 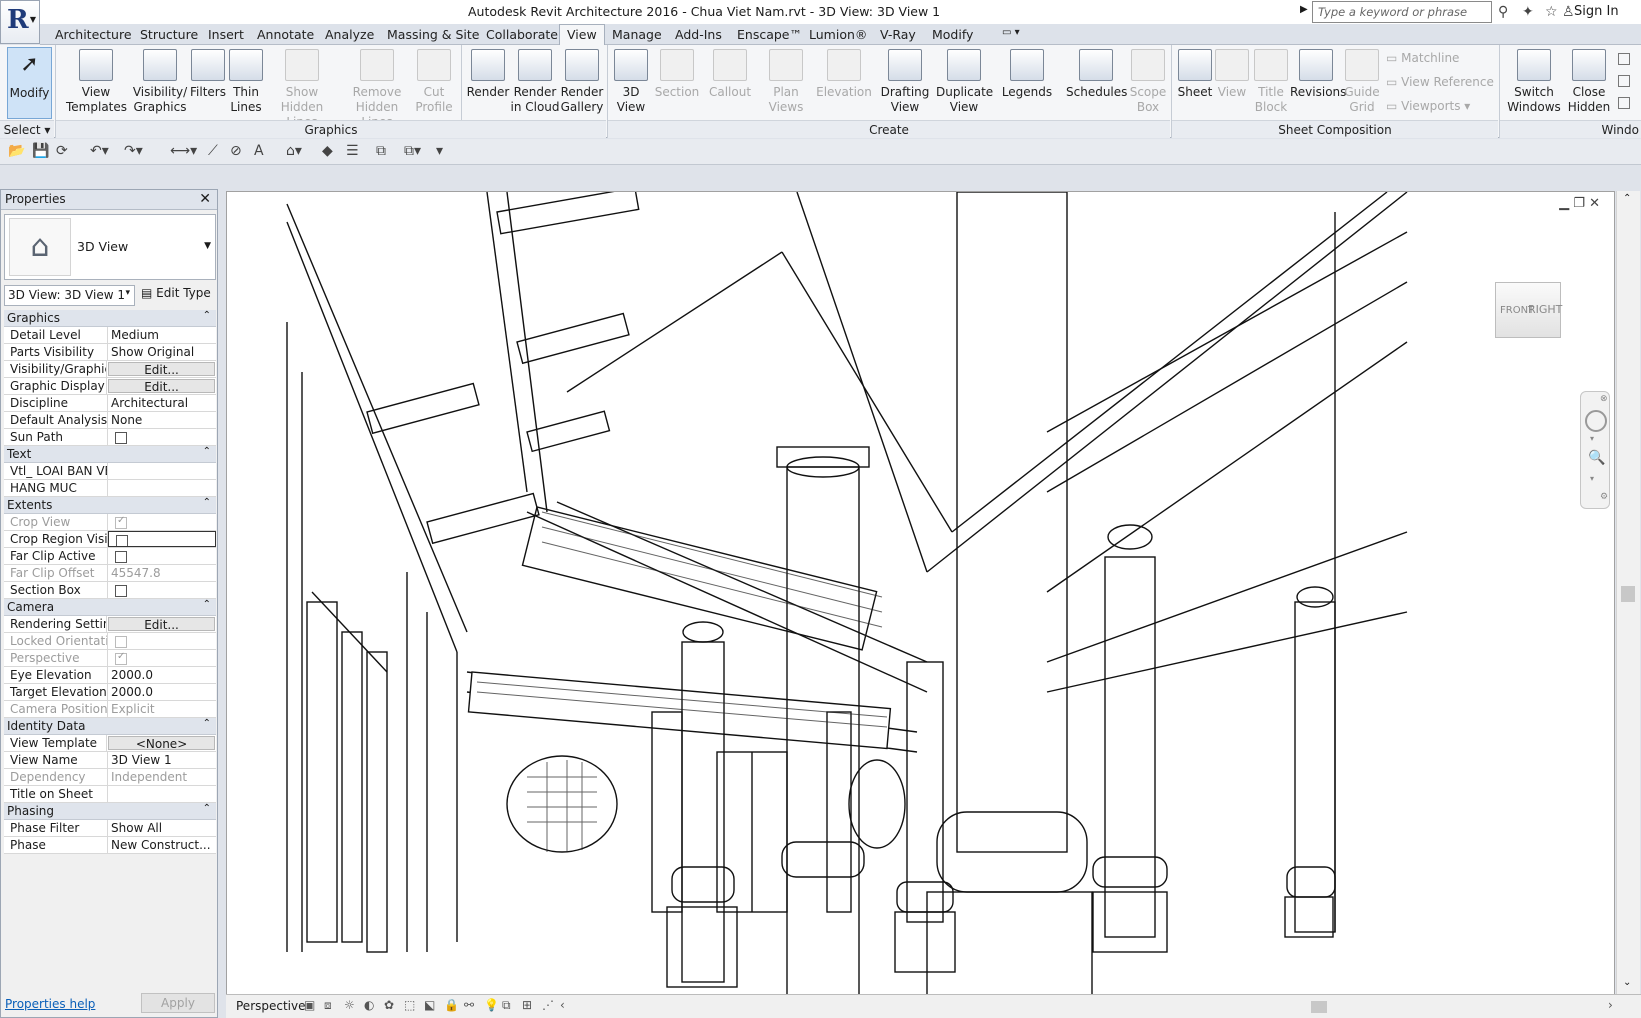 What do you see at coordinates (1195, 73) in the screenshot?
I see `sheet-button: Sheet` at bounding box center [1195, 73].